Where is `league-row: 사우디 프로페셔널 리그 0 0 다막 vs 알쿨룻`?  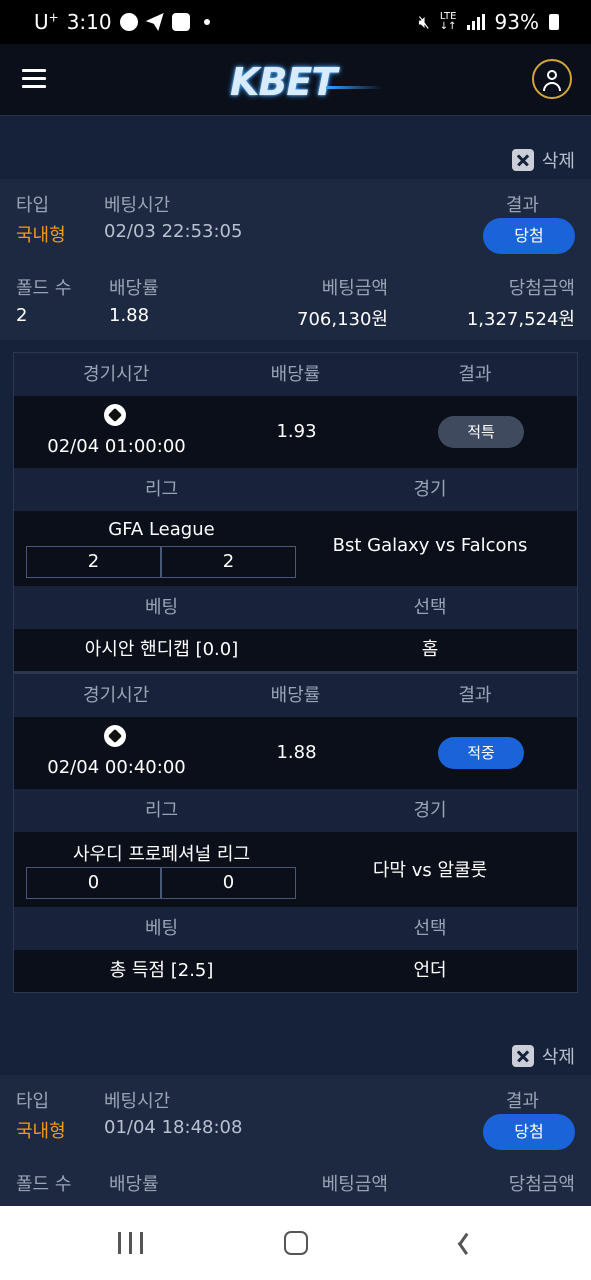
league-row: 사우디 프로페셔널 리그 0 0 다막 vs 알쿨룻 is located at coordinates (295, 869).